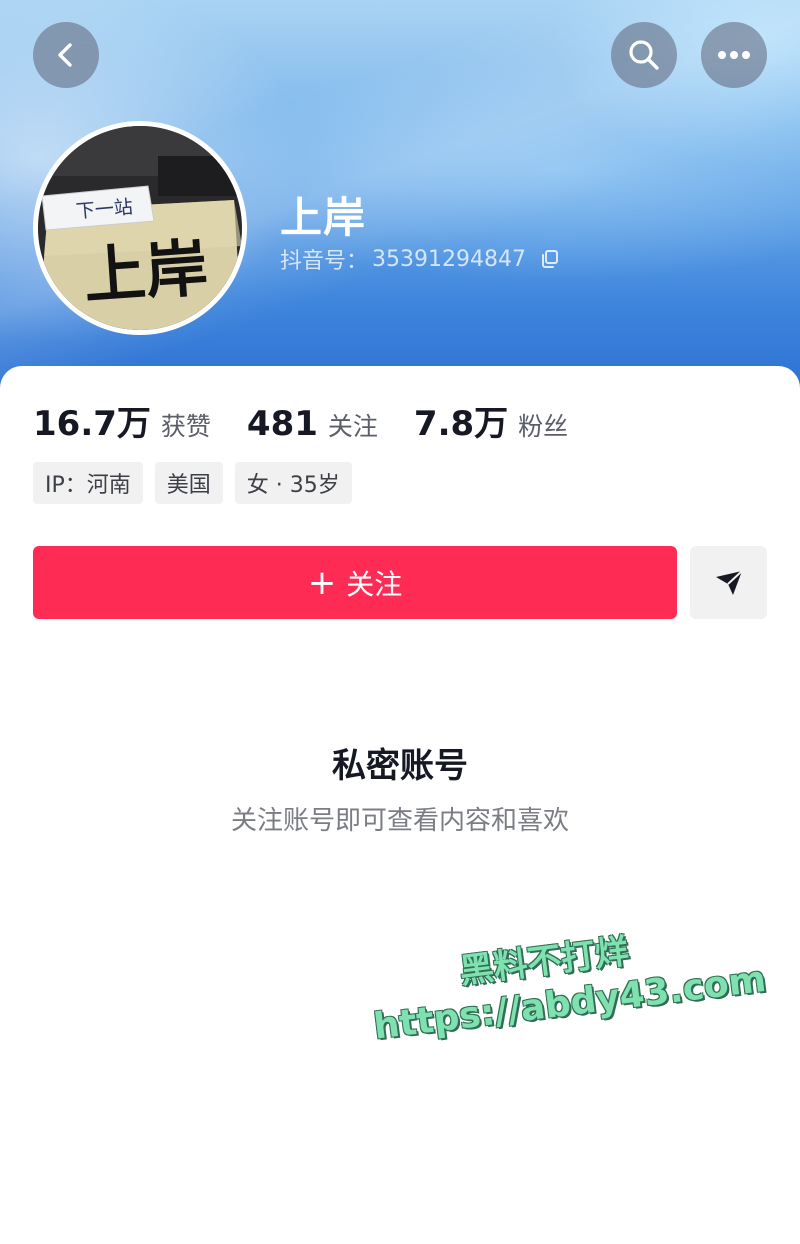 Image resolution: width=800 pixels, height=1244 pixels. What do you see at coordinates (188, 483) in the screenshot?
I see `tag-country: 美国` at bounding box center [188, 483].